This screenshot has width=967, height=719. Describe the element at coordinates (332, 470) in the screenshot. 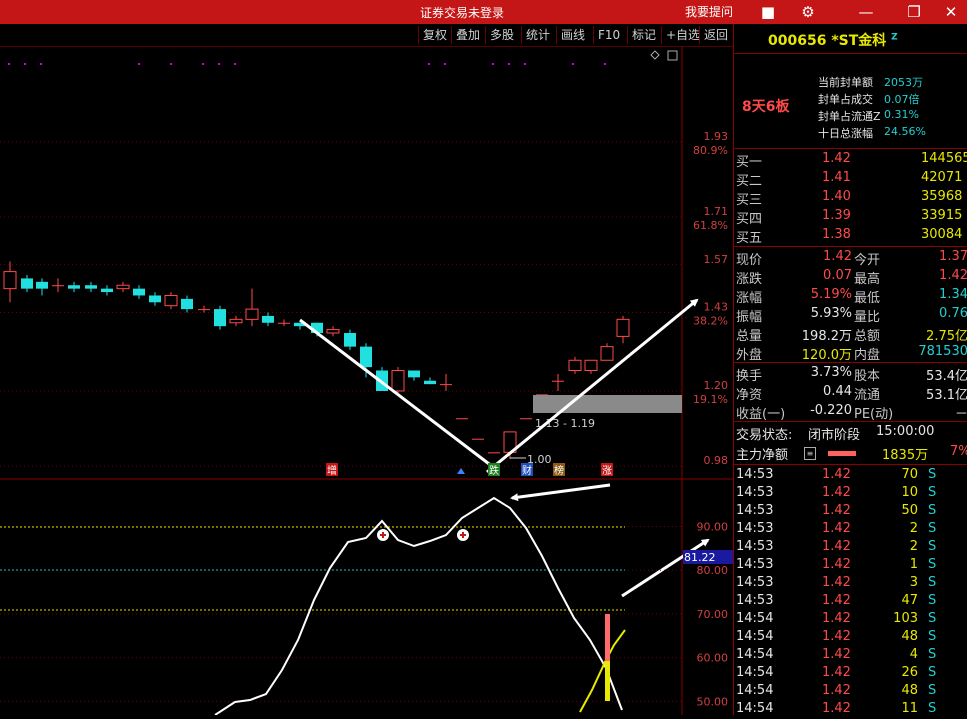

I see `event-label: 增` at that location.